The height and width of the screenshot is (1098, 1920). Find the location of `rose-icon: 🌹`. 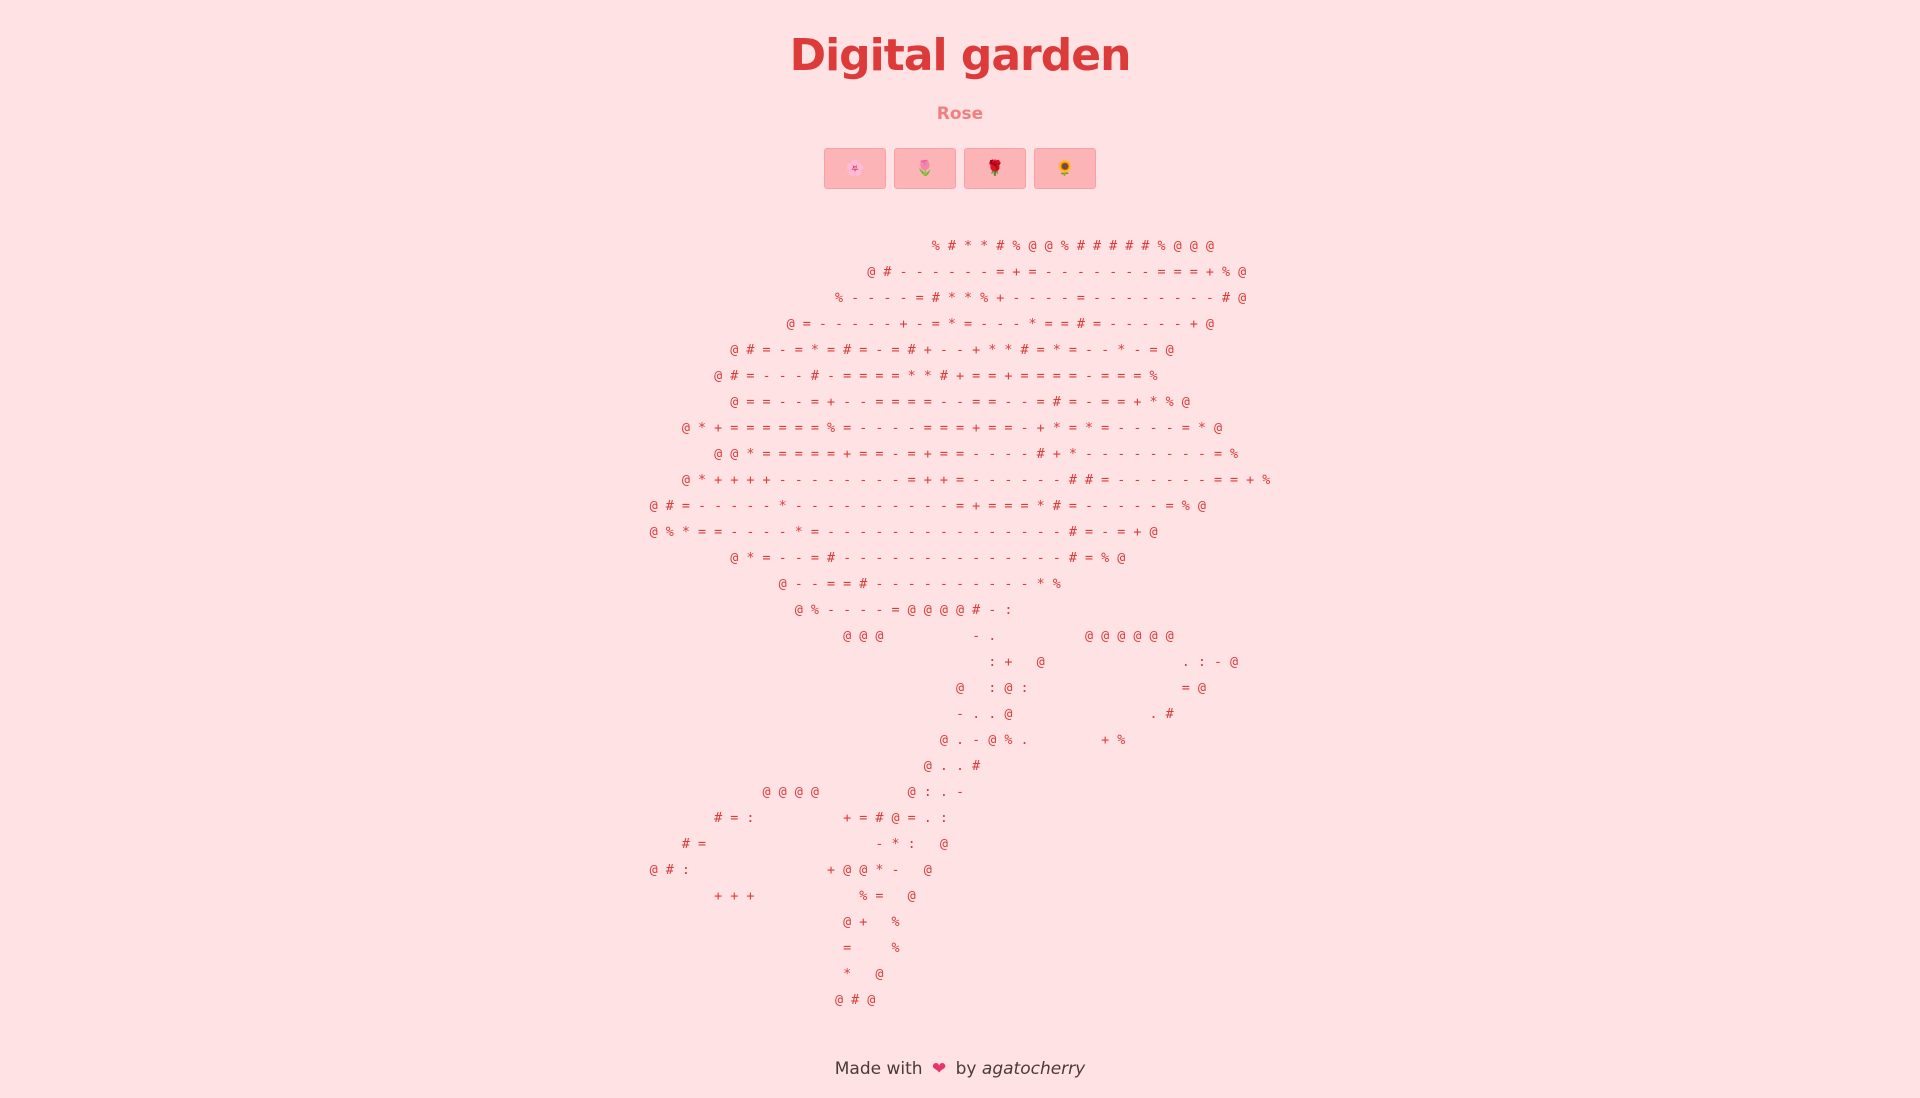

rose-icon: 🌹 is located at coordinates (995, 168).